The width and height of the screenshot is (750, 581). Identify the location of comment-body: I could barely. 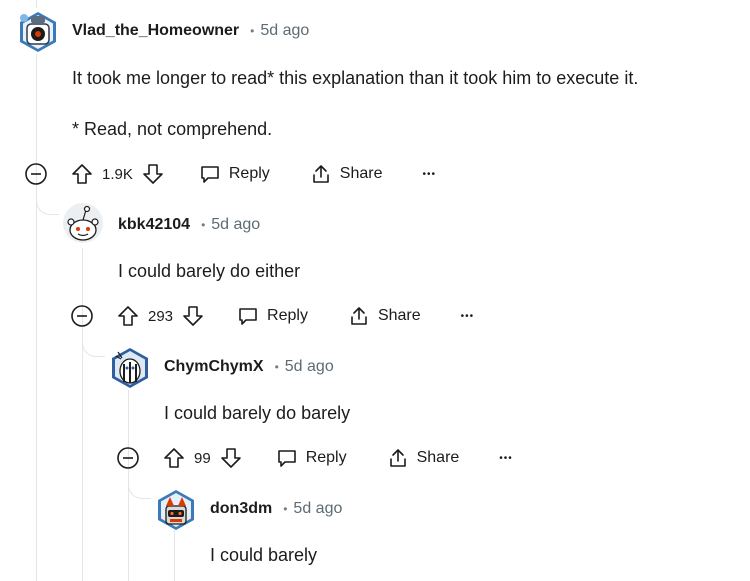
(264, 555).